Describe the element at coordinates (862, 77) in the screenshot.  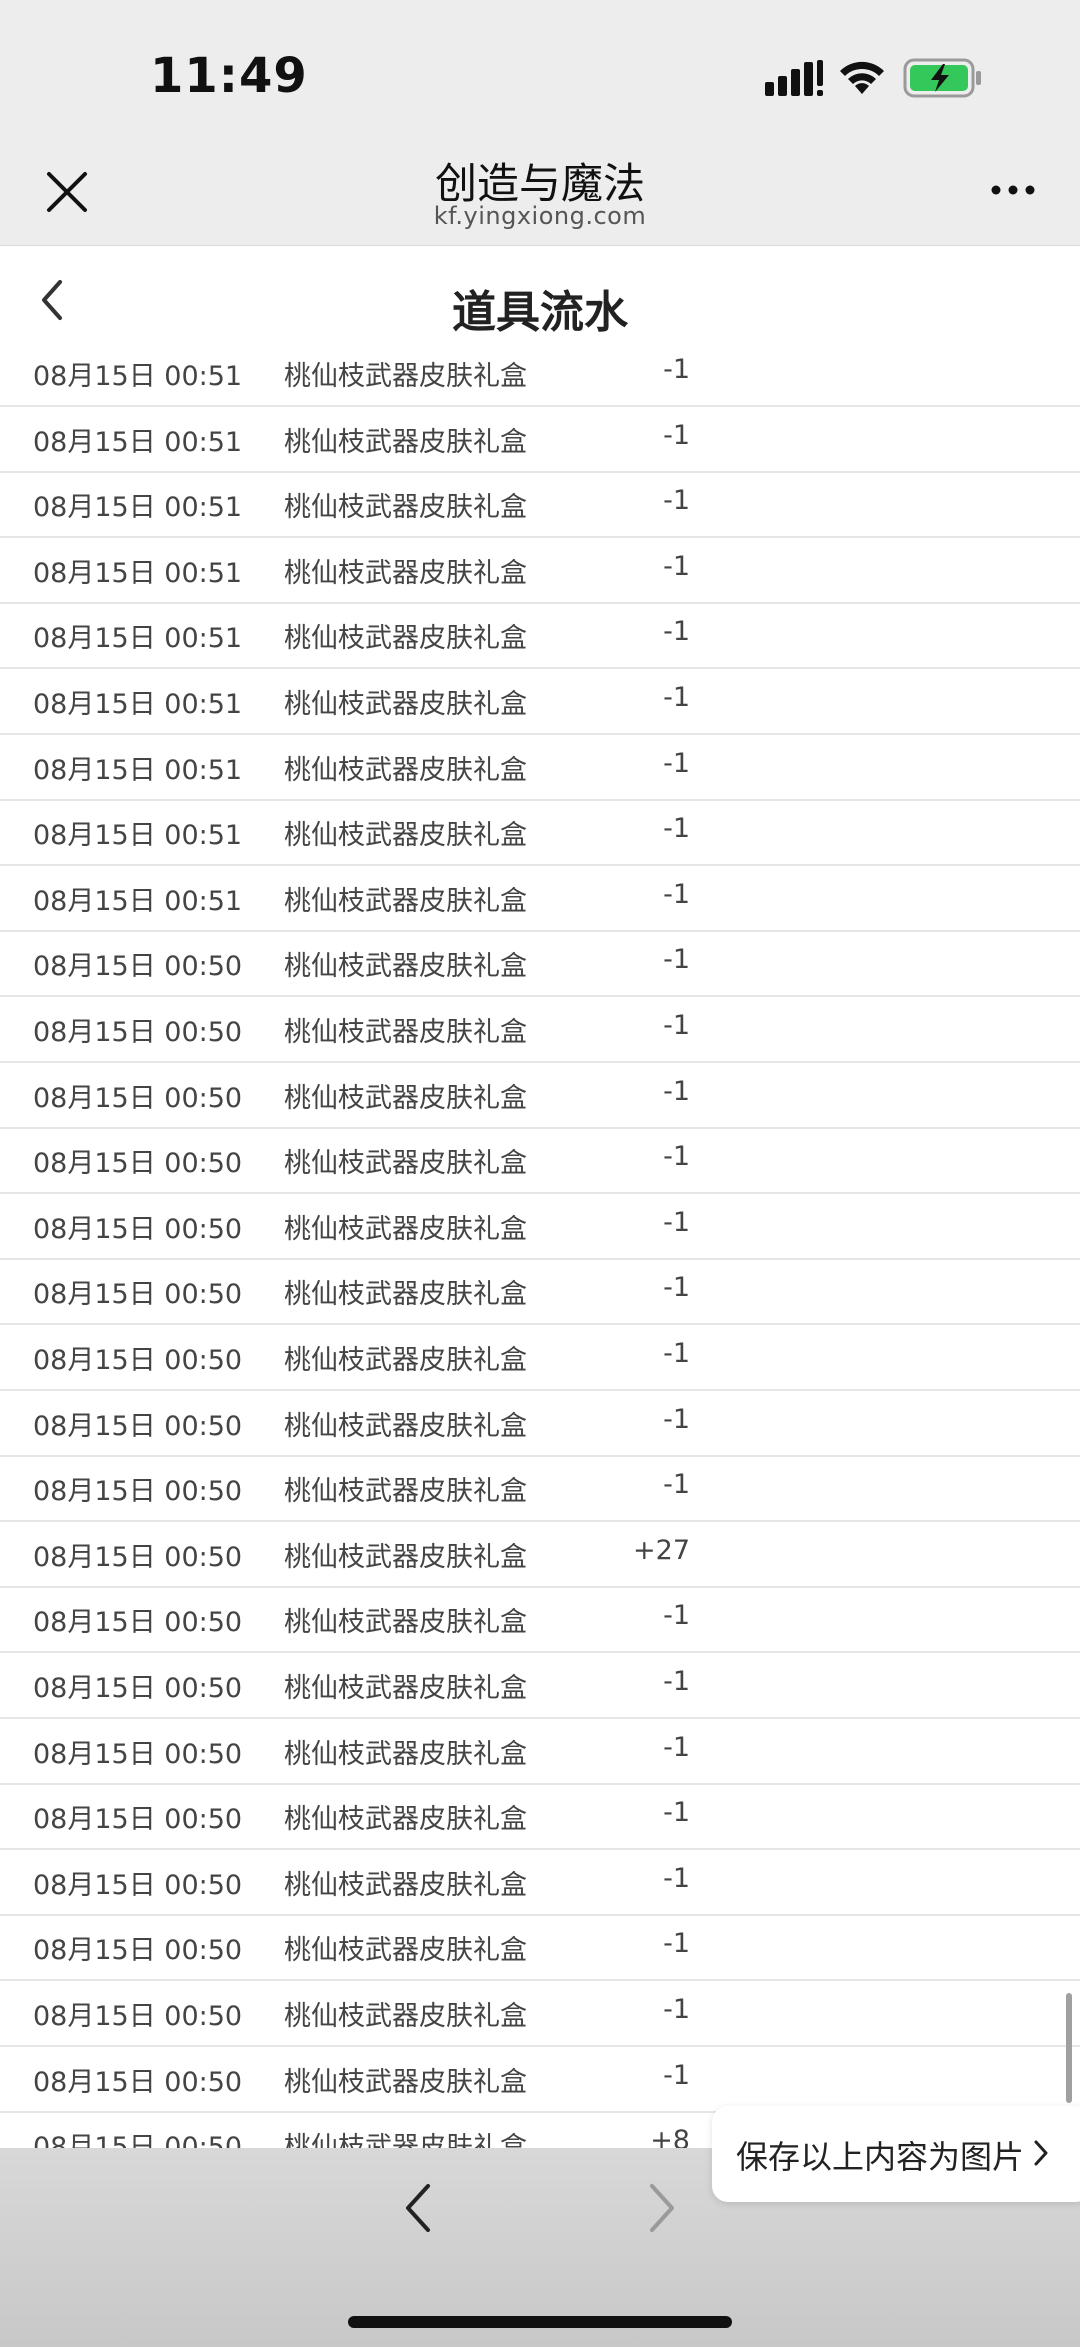
I see `wifi-icon` at that location.